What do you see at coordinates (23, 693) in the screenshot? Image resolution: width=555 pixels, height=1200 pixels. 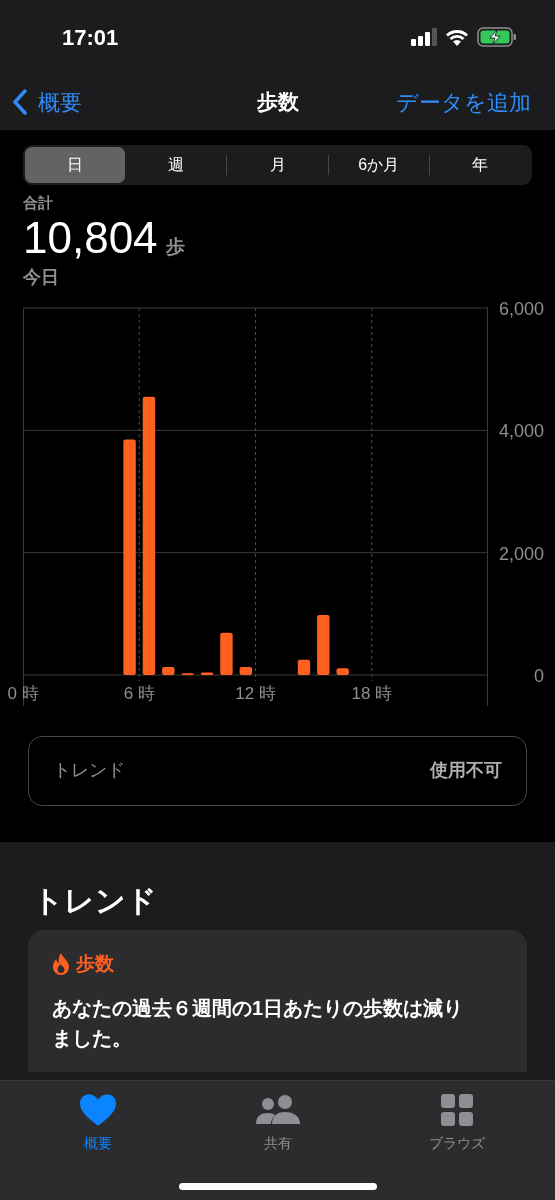 I see `axis-label: 0 時` at bounding box center [23, 693].